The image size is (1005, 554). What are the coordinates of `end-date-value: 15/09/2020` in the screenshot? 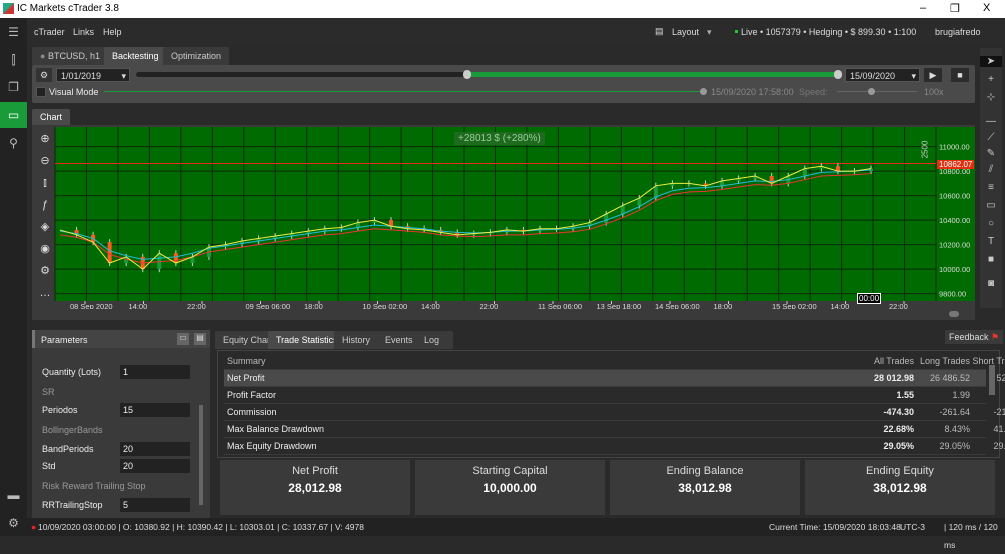 It's located at (873, 76).